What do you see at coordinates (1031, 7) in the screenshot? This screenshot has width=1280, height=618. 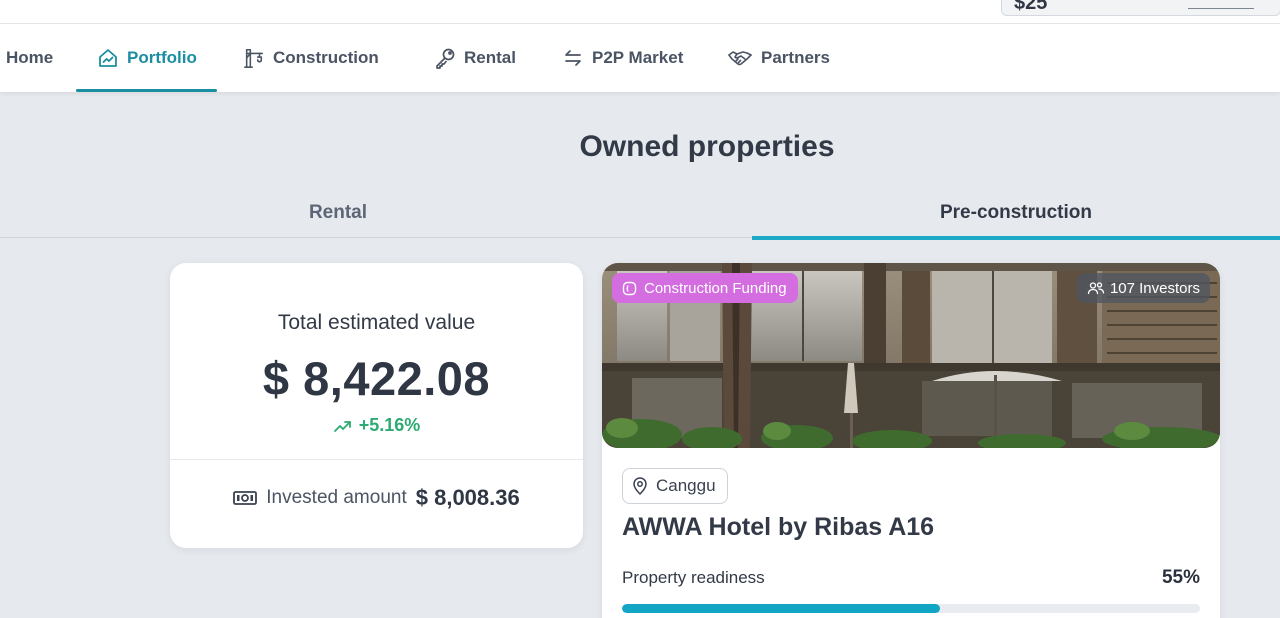 I see `balance-amount: $25` at bounding box center [1031, 7].